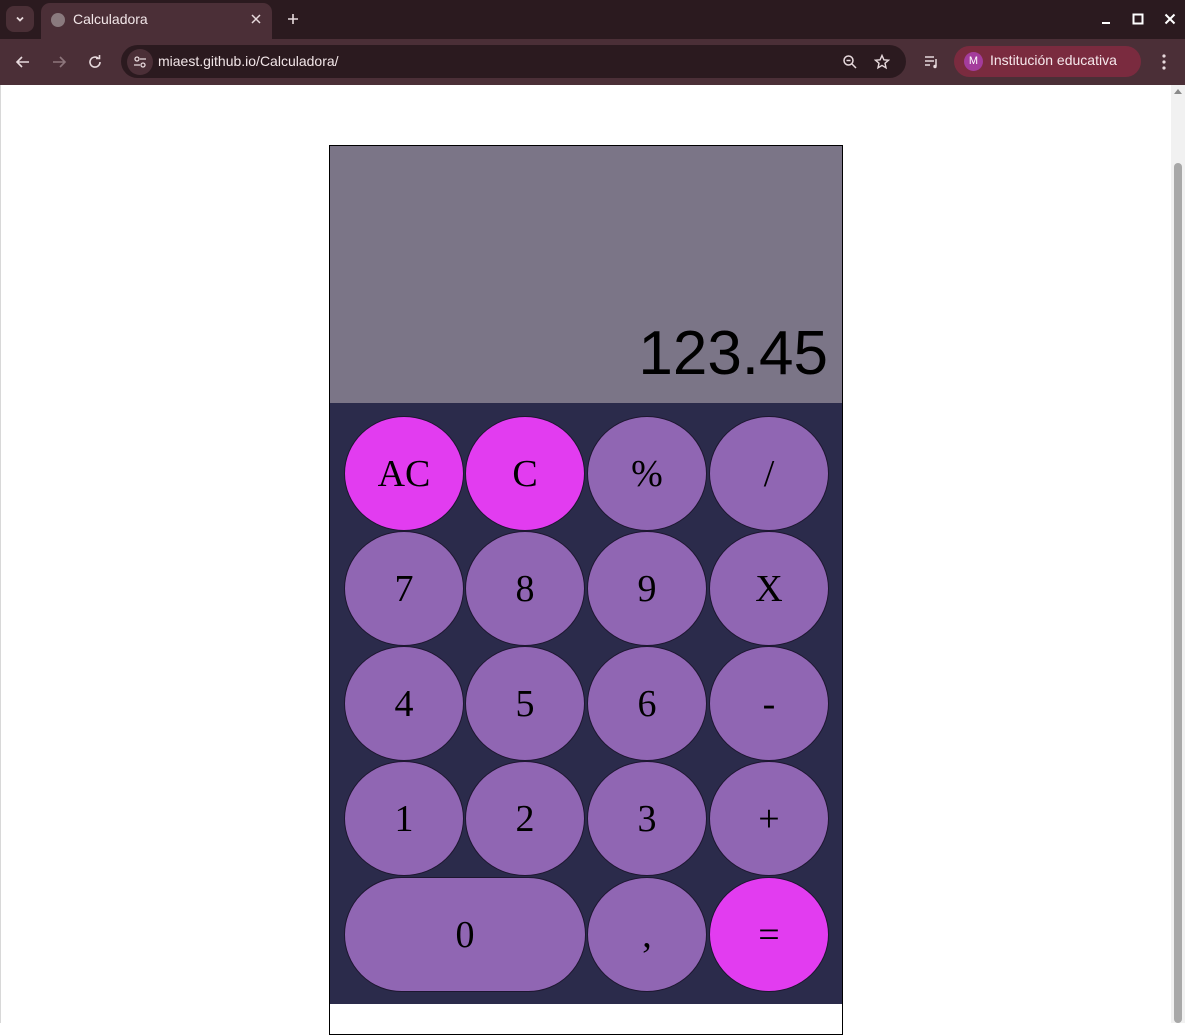  I want to click on digit-3-button: 3, so click(647, 818).